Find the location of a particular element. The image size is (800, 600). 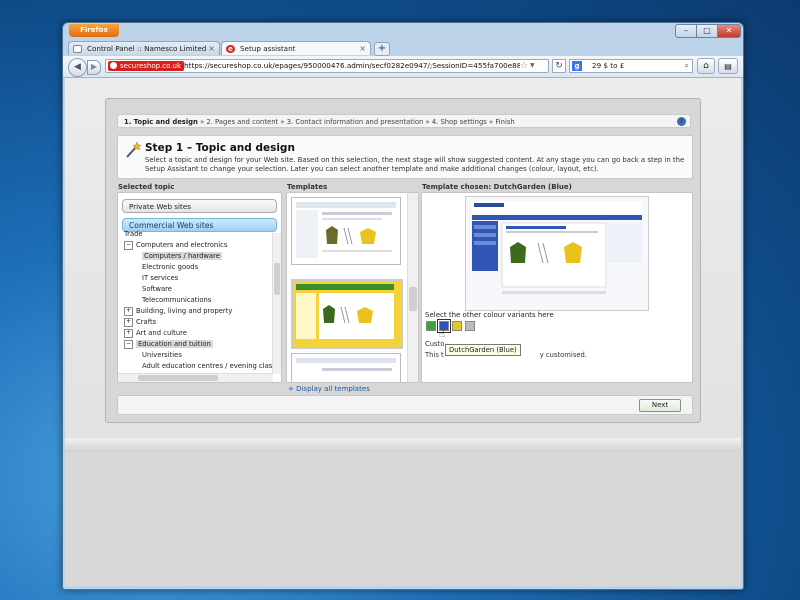

forward-arrow-icon: ▶ is located at coordinates (94, 66).